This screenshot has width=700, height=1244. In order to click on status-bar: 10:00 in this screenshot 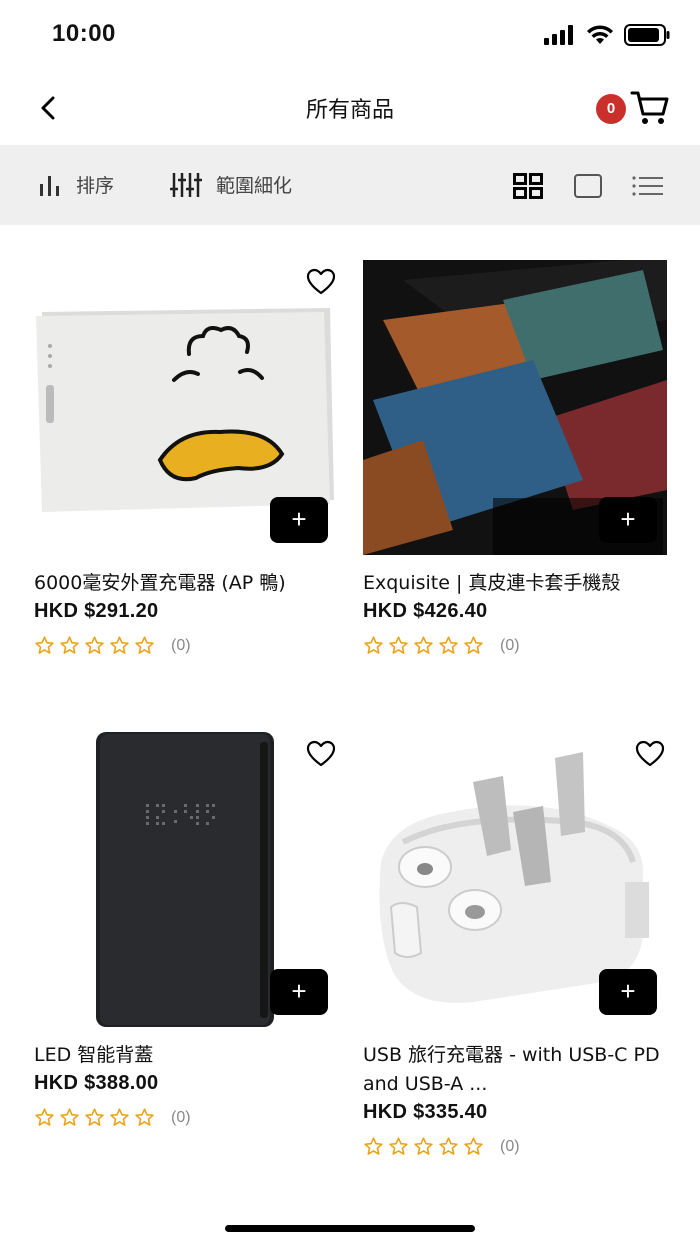, I will do `click(350, 35)`.